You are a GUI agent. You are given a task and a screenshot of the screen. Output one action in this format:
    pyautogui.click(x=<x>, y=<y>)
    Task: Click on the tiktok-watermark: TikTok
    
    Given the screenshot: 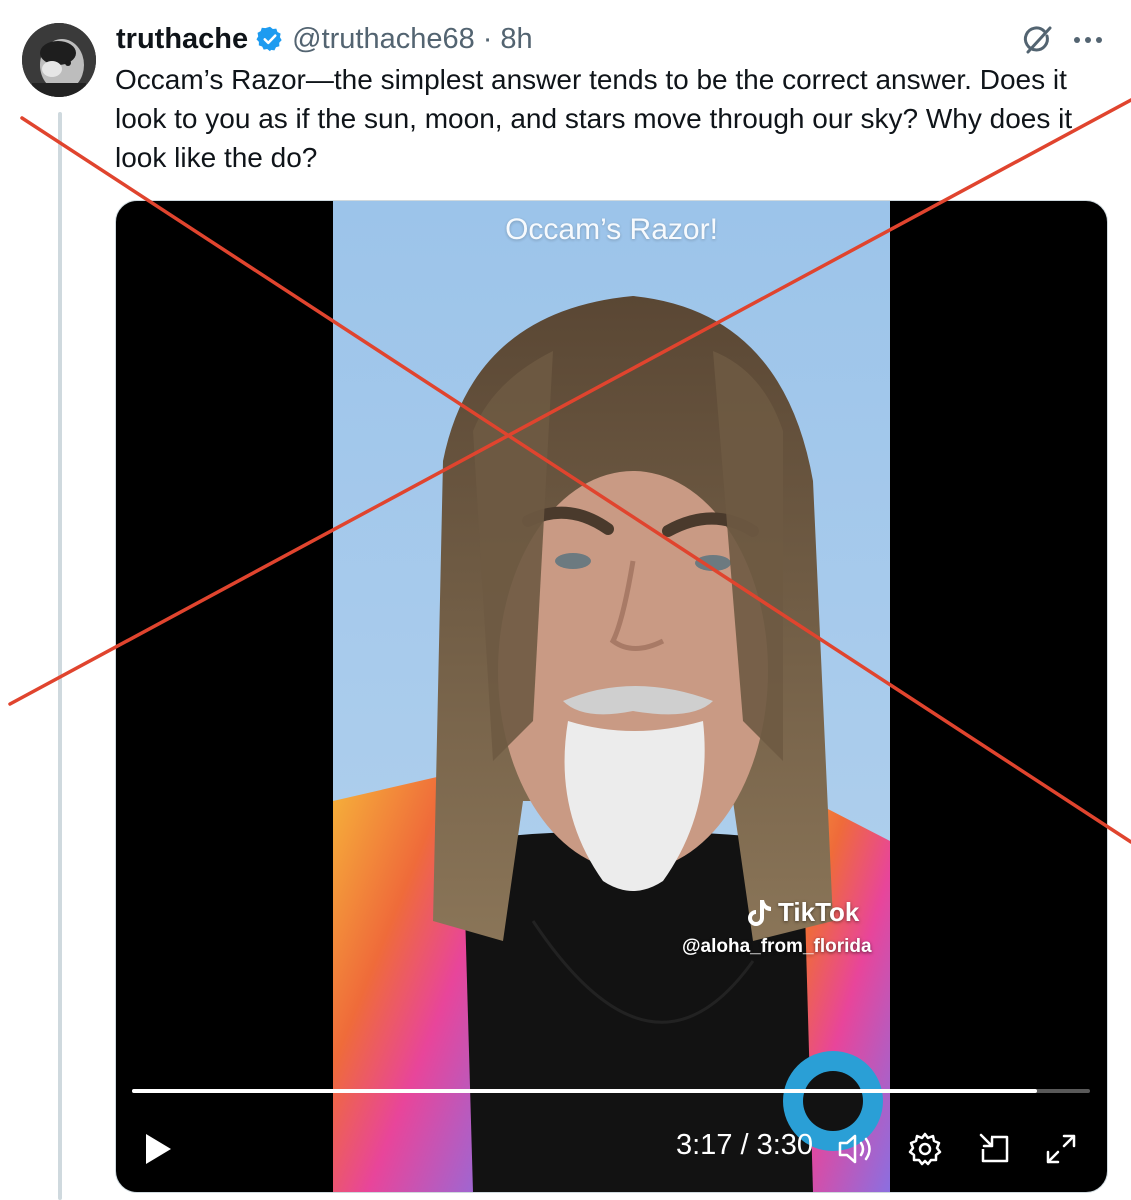 What is the action you would take?
    pyautogui.click(x=802, y=912)
    